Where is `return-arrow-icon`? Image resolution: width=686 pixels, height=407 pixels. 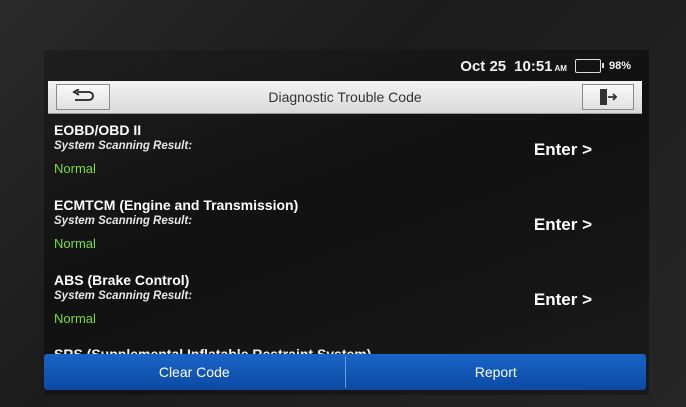 return-arrow-icon is located at coordinates (83, 95).